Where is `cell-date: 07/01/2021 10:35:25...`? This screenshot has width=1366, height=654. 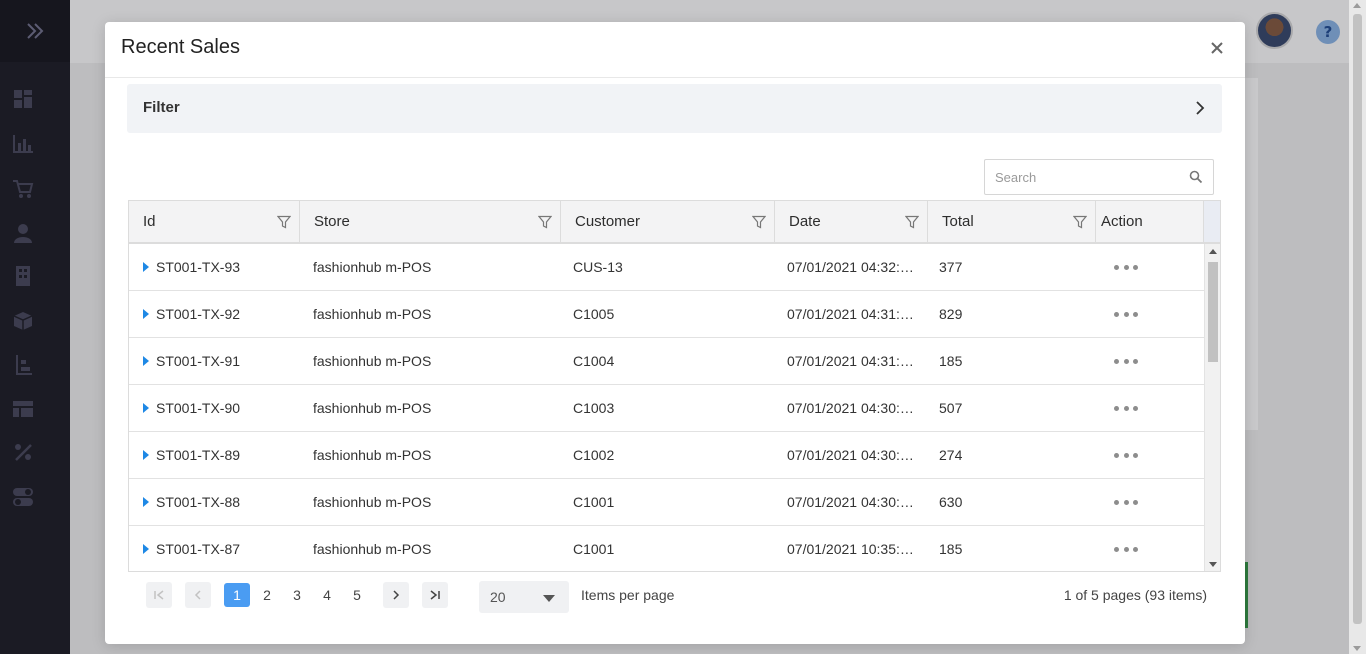 cell-date: 07/01/2021 10:35:25... is located at coordinates (852, 549).